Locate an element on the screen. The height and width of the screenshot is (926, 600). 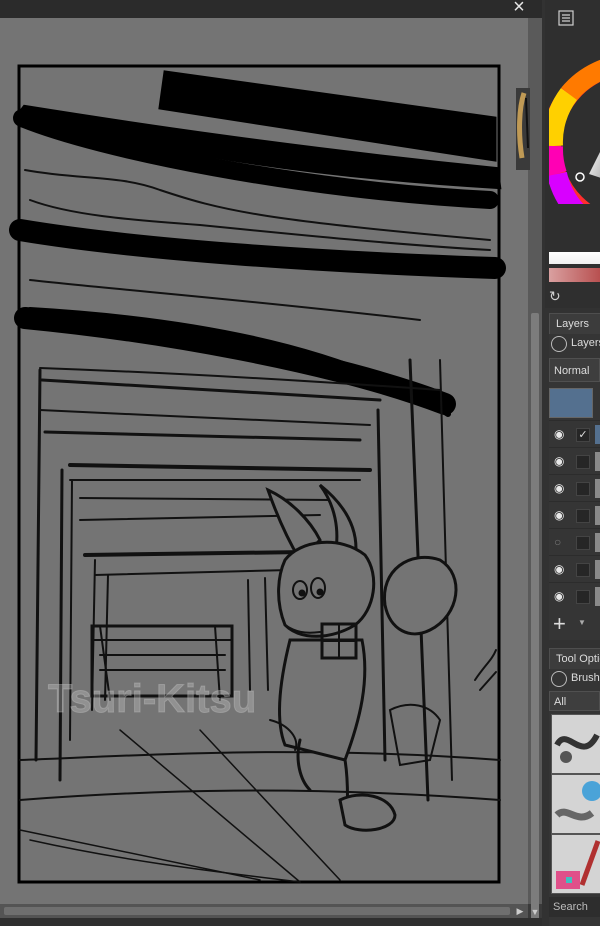
brush-presets-panel: Brush Presets All Search is located at coordinates (574, 797).